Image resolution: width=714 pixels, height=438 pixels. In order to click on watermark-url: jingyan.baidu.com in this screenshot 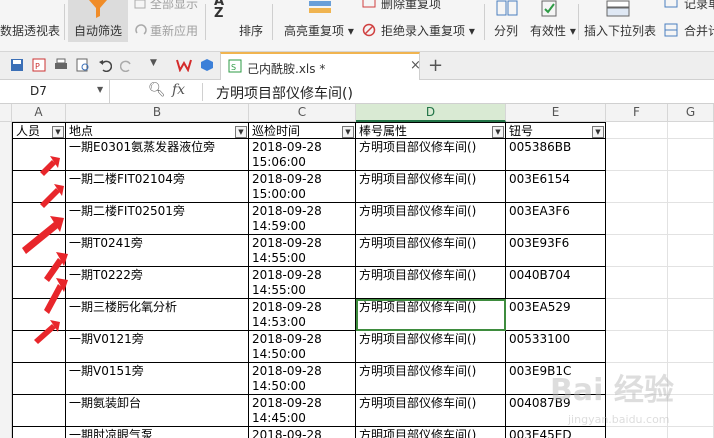, I will do `click(618, 419)`.